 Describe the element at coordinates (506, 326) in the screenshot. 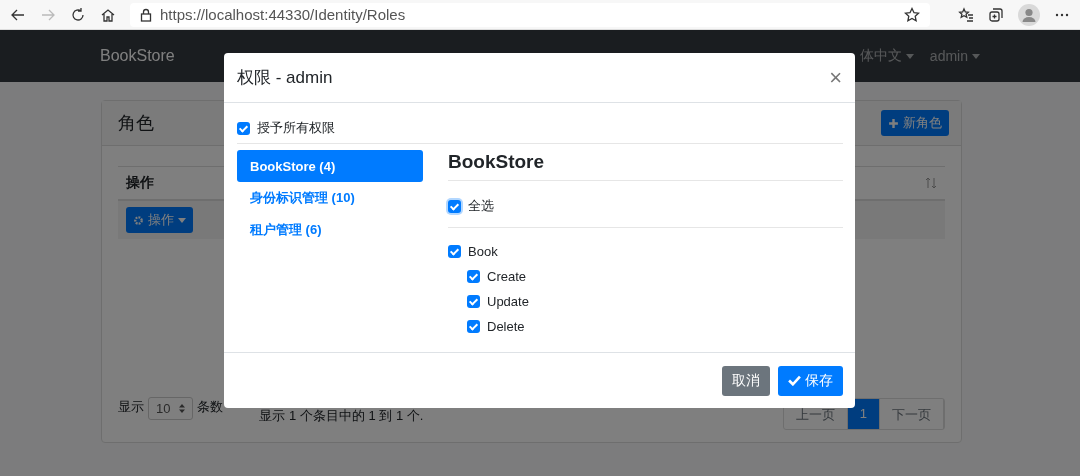

I see `permission-label: Delete` at that location.